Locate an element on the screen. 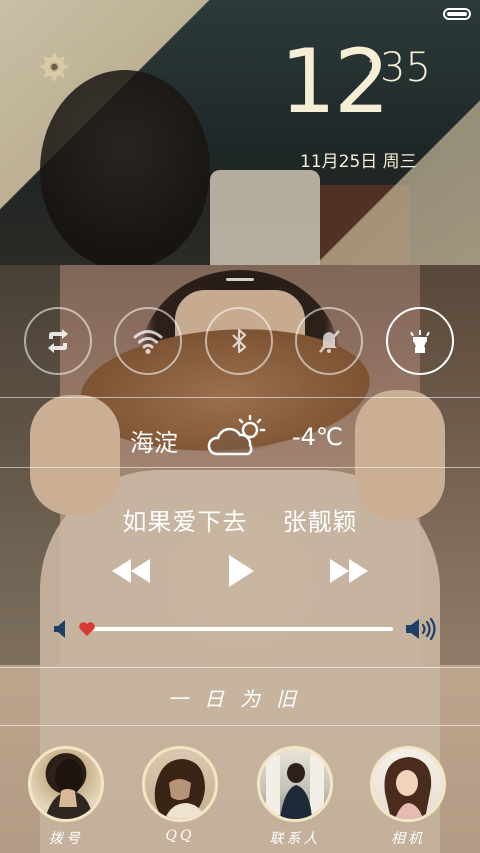 The image size is (480, 853). camera-avatar is located at coordinates (408, 784).